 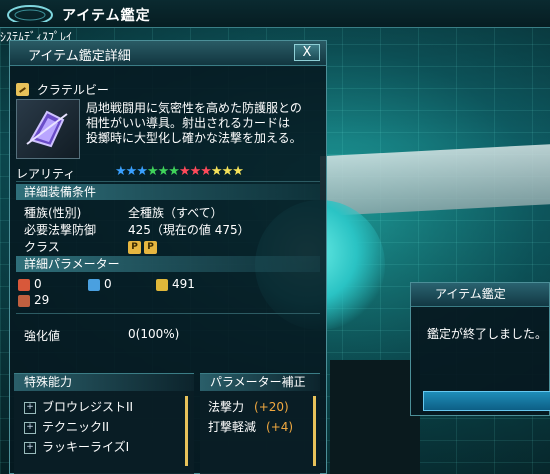 What do you see at coordinates (79, 56) in the screenshot?
I see `panel-title: アイテム鑑定詳細` at bounding box center [79, 56].